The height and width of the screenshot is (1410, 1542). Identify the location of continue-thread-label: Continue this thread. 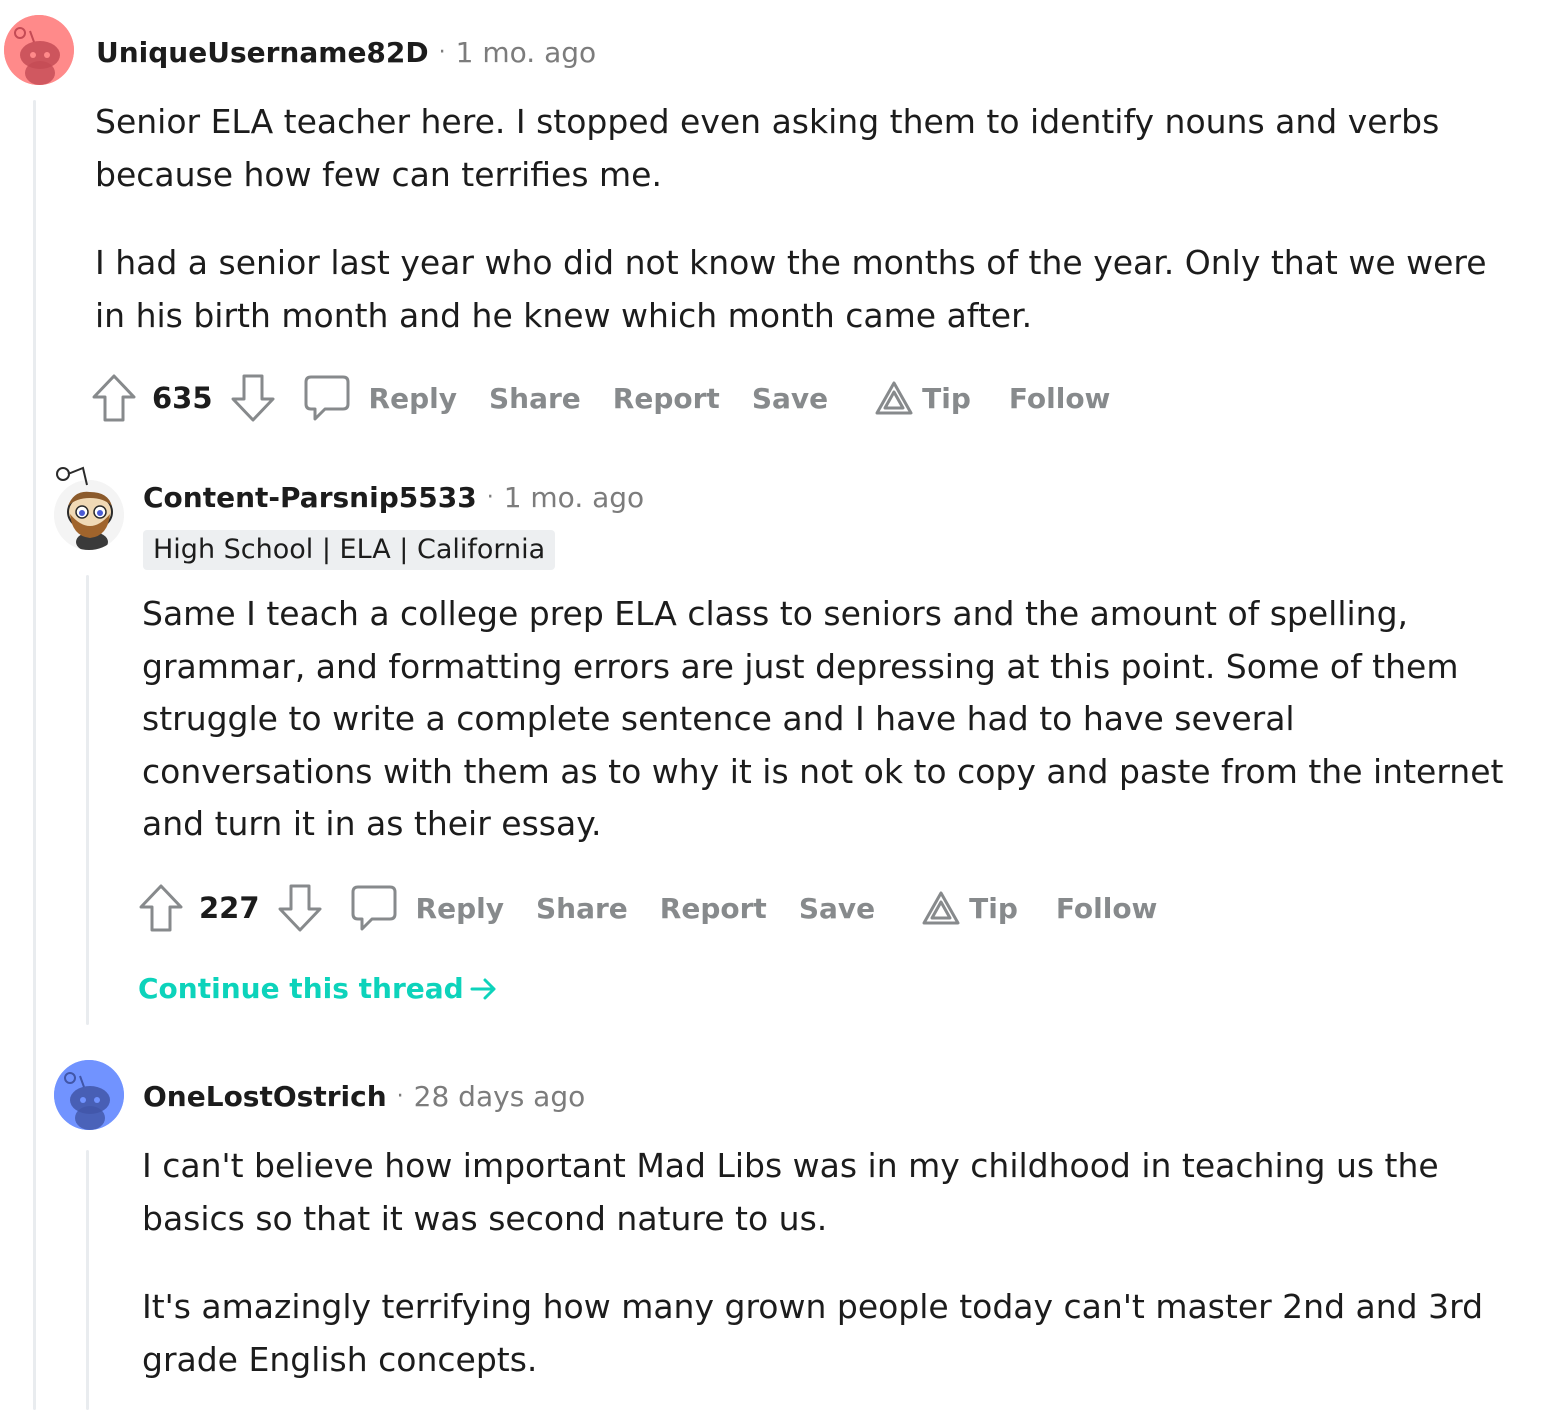
(301, 988).